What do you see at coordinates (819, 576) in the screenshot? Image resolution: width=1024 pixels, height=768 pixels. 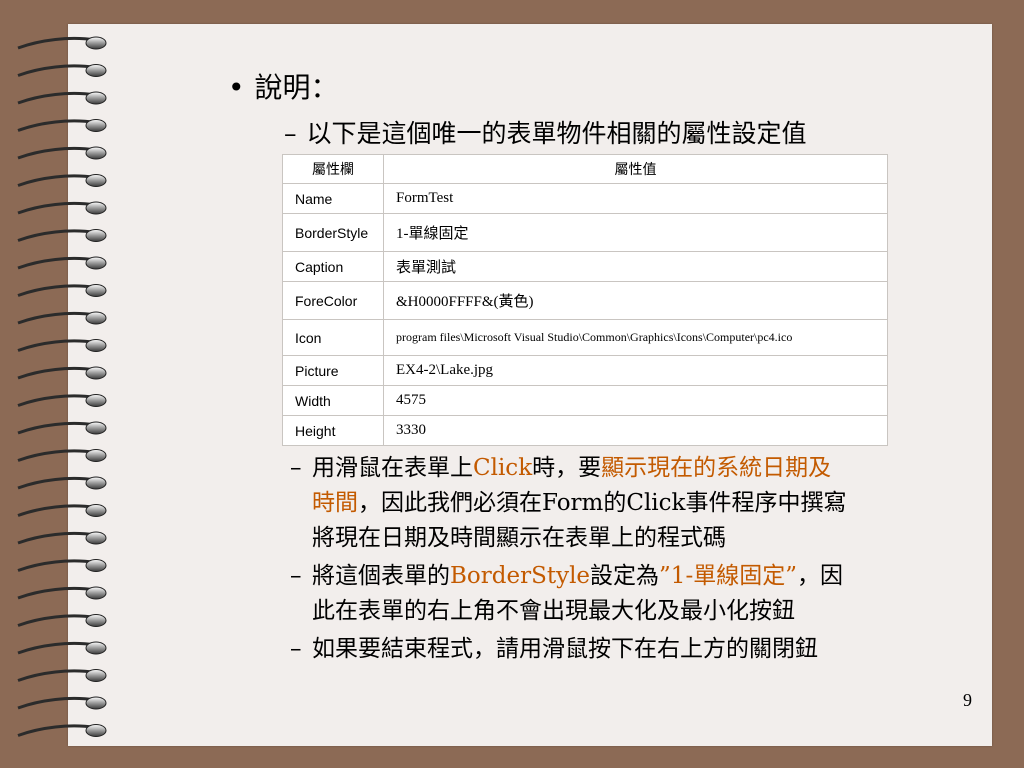 I see `note-2-text: ，因` at bounding box center [819, 576].